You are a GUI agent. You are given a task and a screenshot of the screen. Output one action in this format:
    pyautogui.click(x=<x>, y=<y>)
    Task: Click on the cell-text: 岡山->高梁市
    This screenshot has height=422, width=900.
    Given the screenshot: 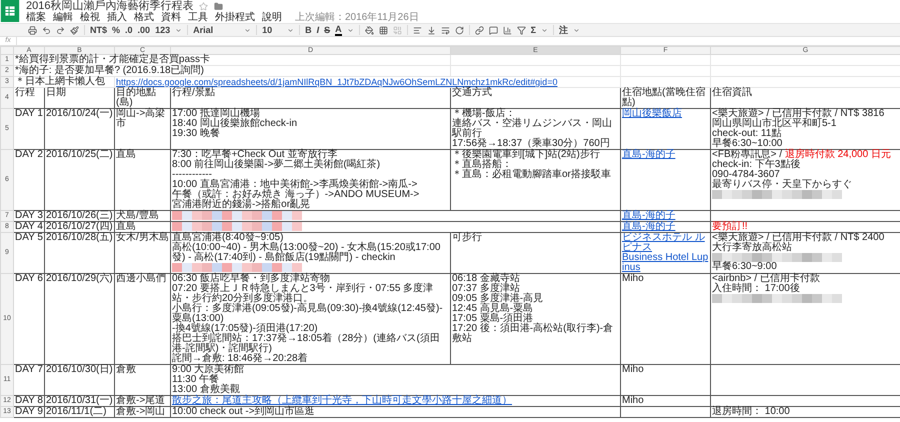 What is the action you would take?
    pyautogui.click(x=141, y=119)
    